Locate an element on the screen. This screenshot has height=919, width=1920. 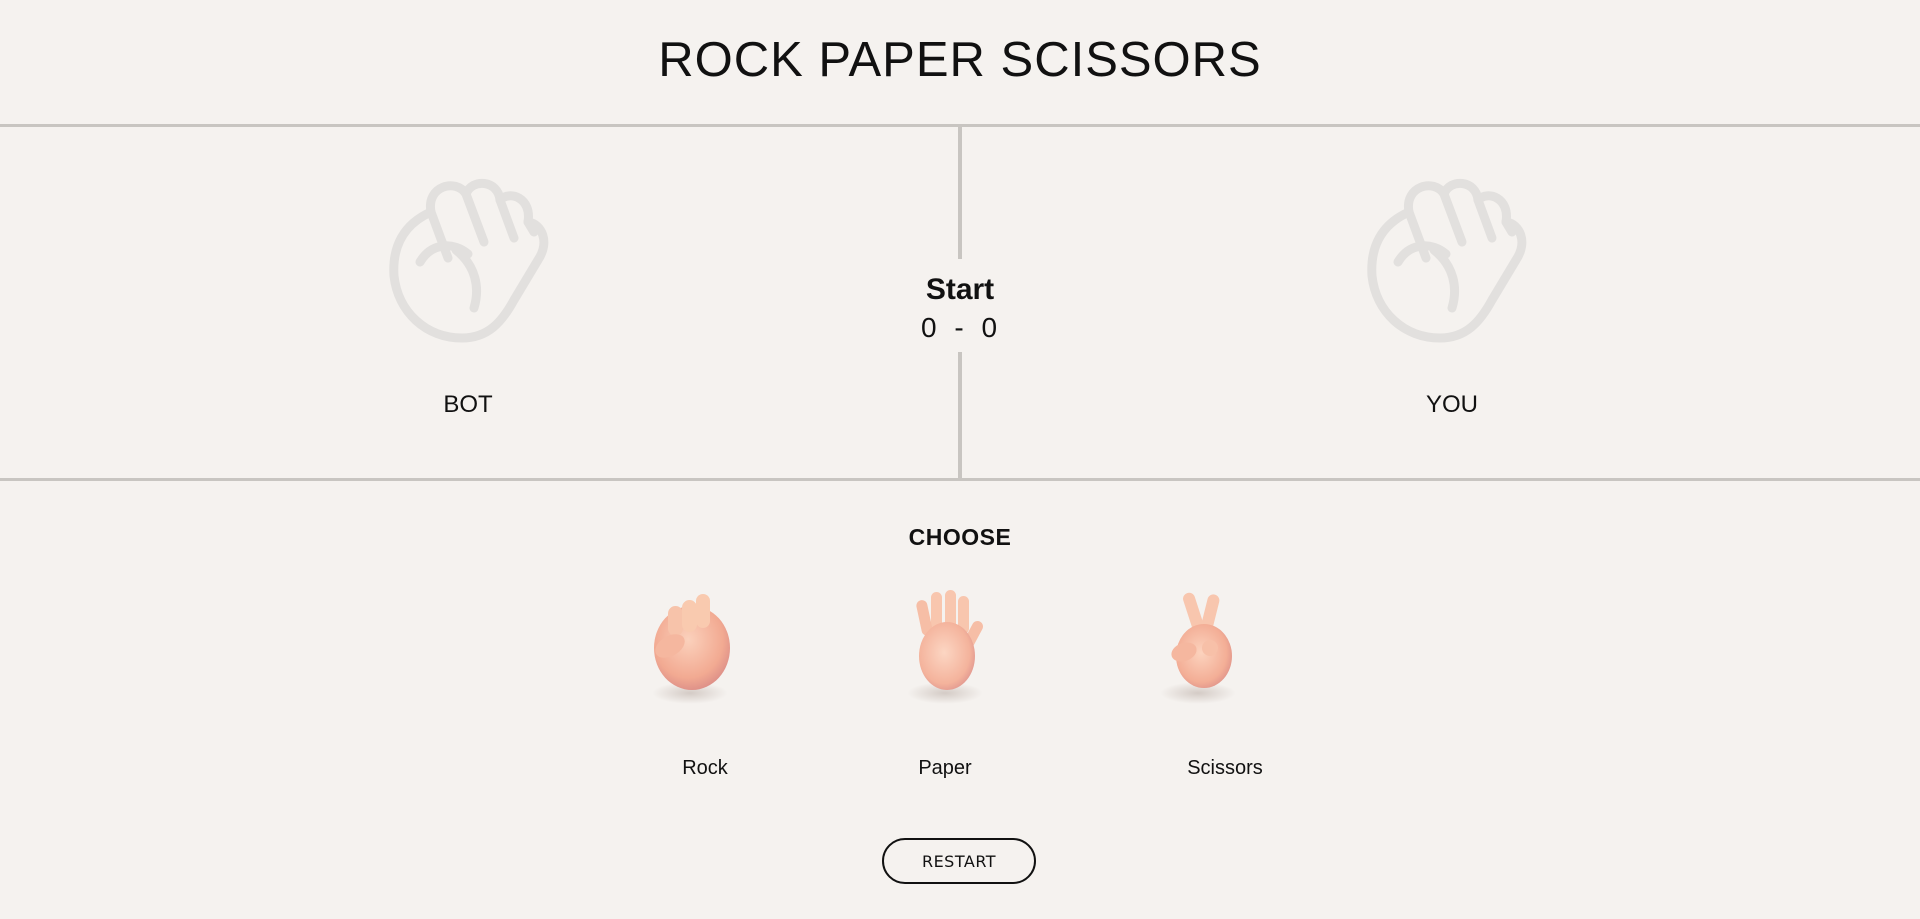
you-score: 0 is located at coordinates (990, 327).